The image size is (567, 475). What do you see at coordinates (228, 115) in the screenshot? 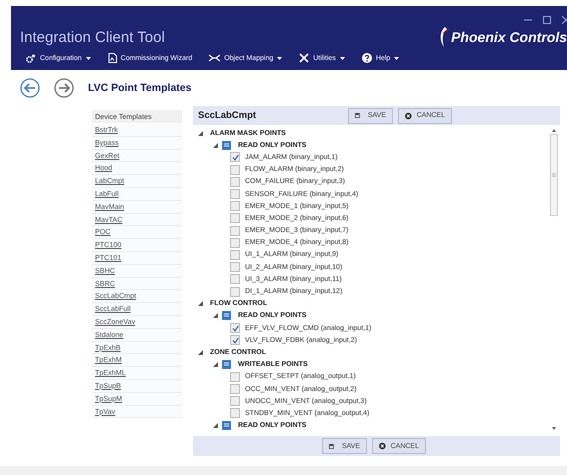
I see `template-title: SccLabCmpt` at bounding box center [228, 115].